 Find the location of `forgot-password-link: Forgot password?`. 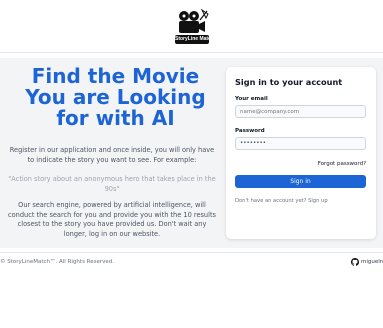

forgot-password-link: Forgot password? is located at coordinates (342, 164).